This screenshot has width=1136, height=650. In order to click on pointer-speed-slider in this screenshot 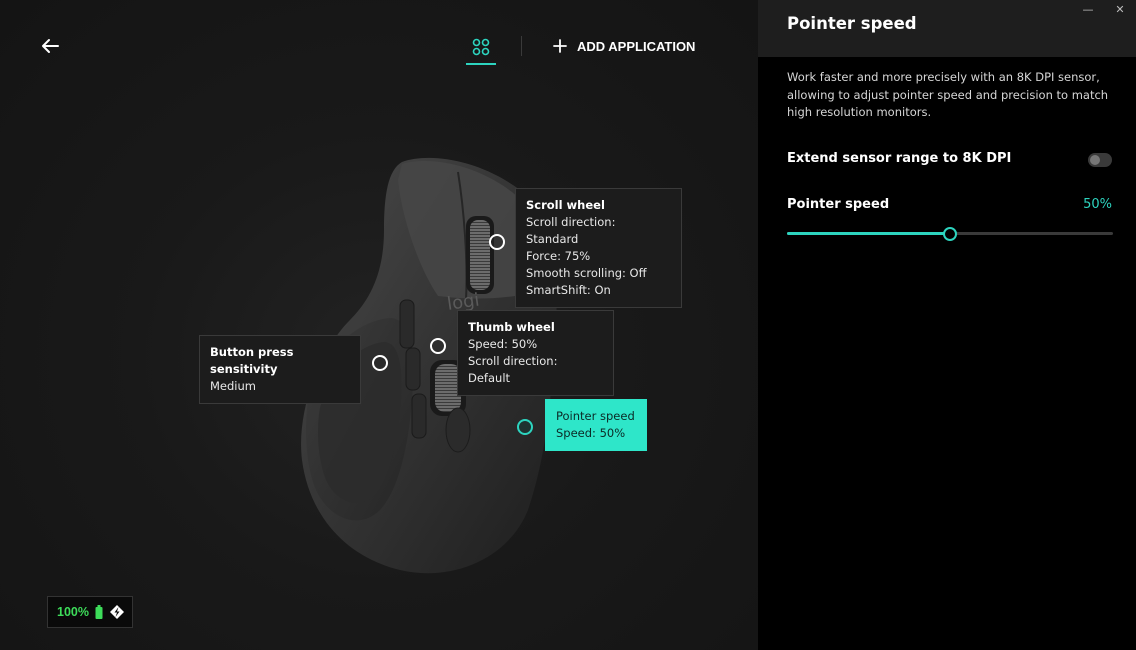, I will do `click(950, 234)`.